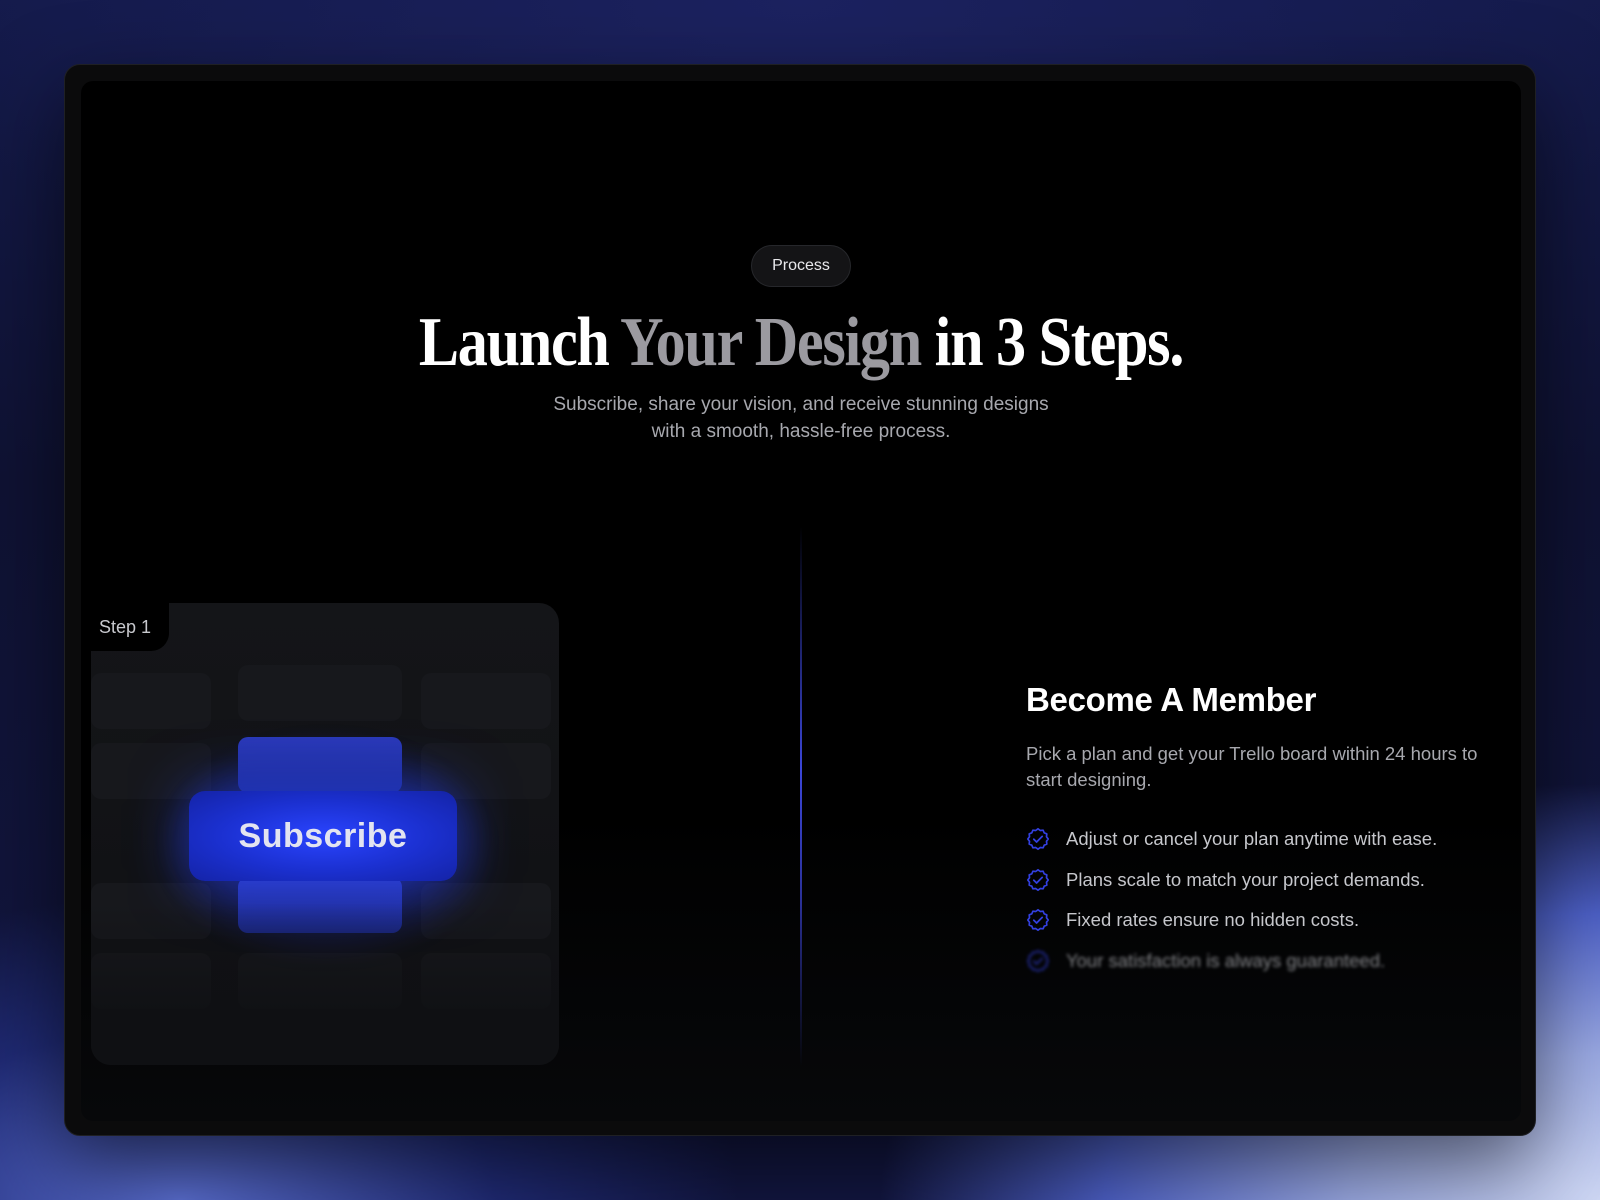 The height and width of the screenshot is (1200, 1600). Describe the element at coordinates (1226, 960) in the screenshot. I see `feature-text: Your satisfaction is always guaranteed.` at that location.